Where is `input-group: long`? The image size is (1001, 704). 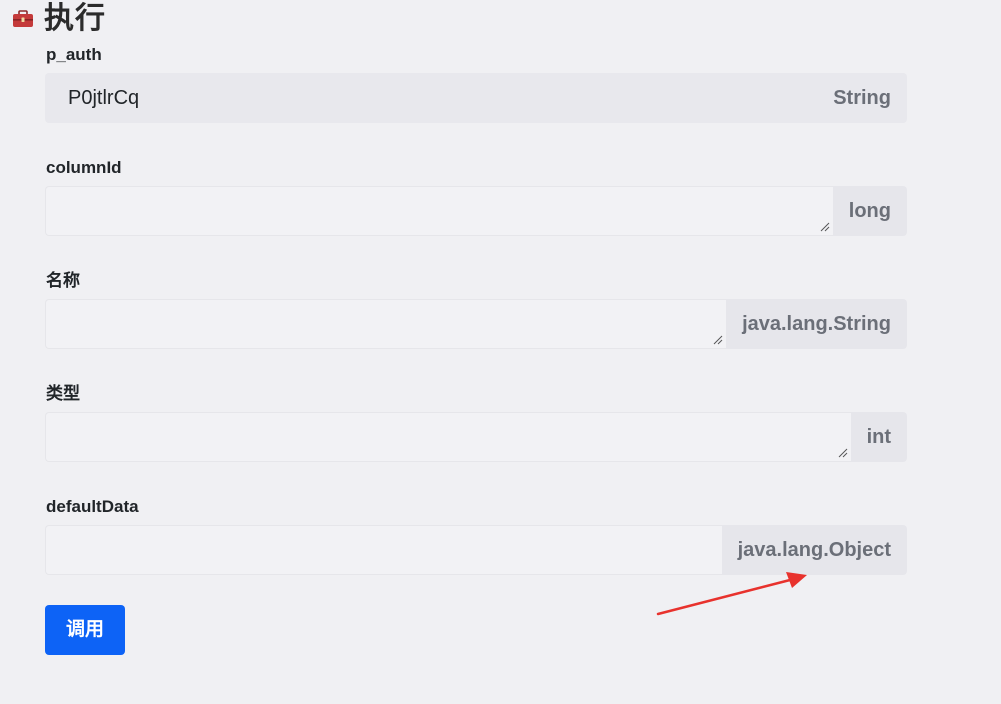
input-group: long is located at coordinates (476, 211).